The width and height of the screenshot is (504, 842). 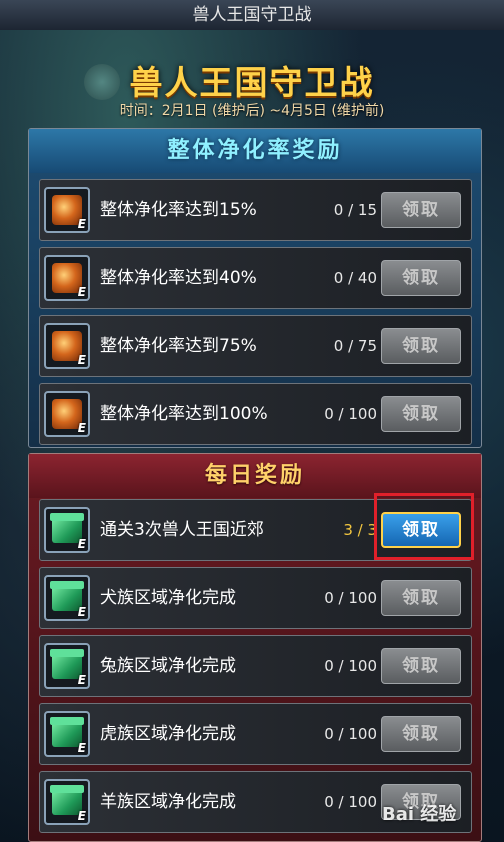 I want to click on reward-row: E 兔族区域净化完成 0 / 100 领取, so click(x=255, y=666).